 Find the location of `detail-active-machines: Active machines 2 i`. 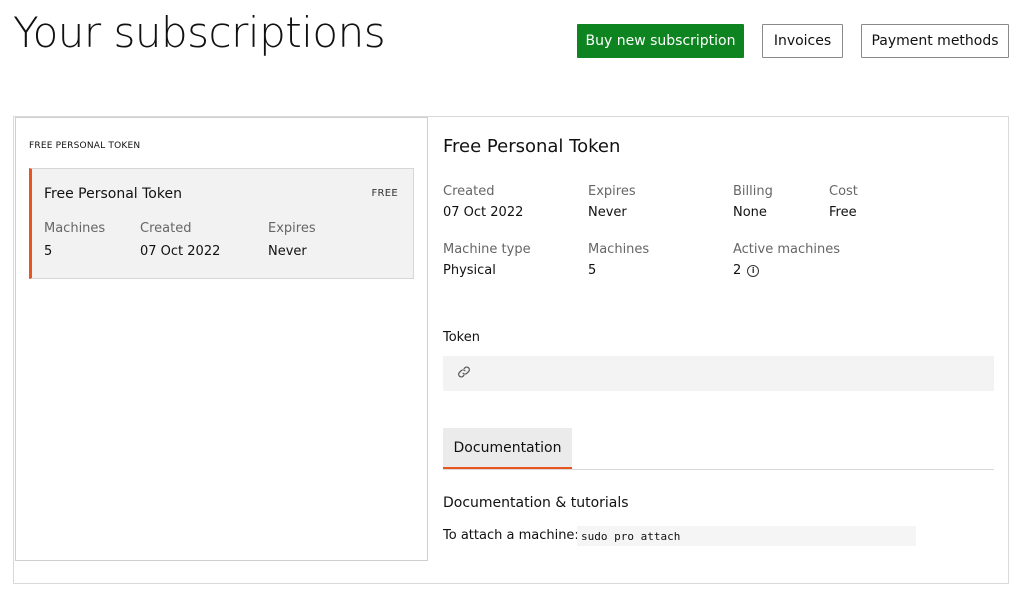

detail-active-machines: Active machines 2 i is located at coordinates (786, 260).